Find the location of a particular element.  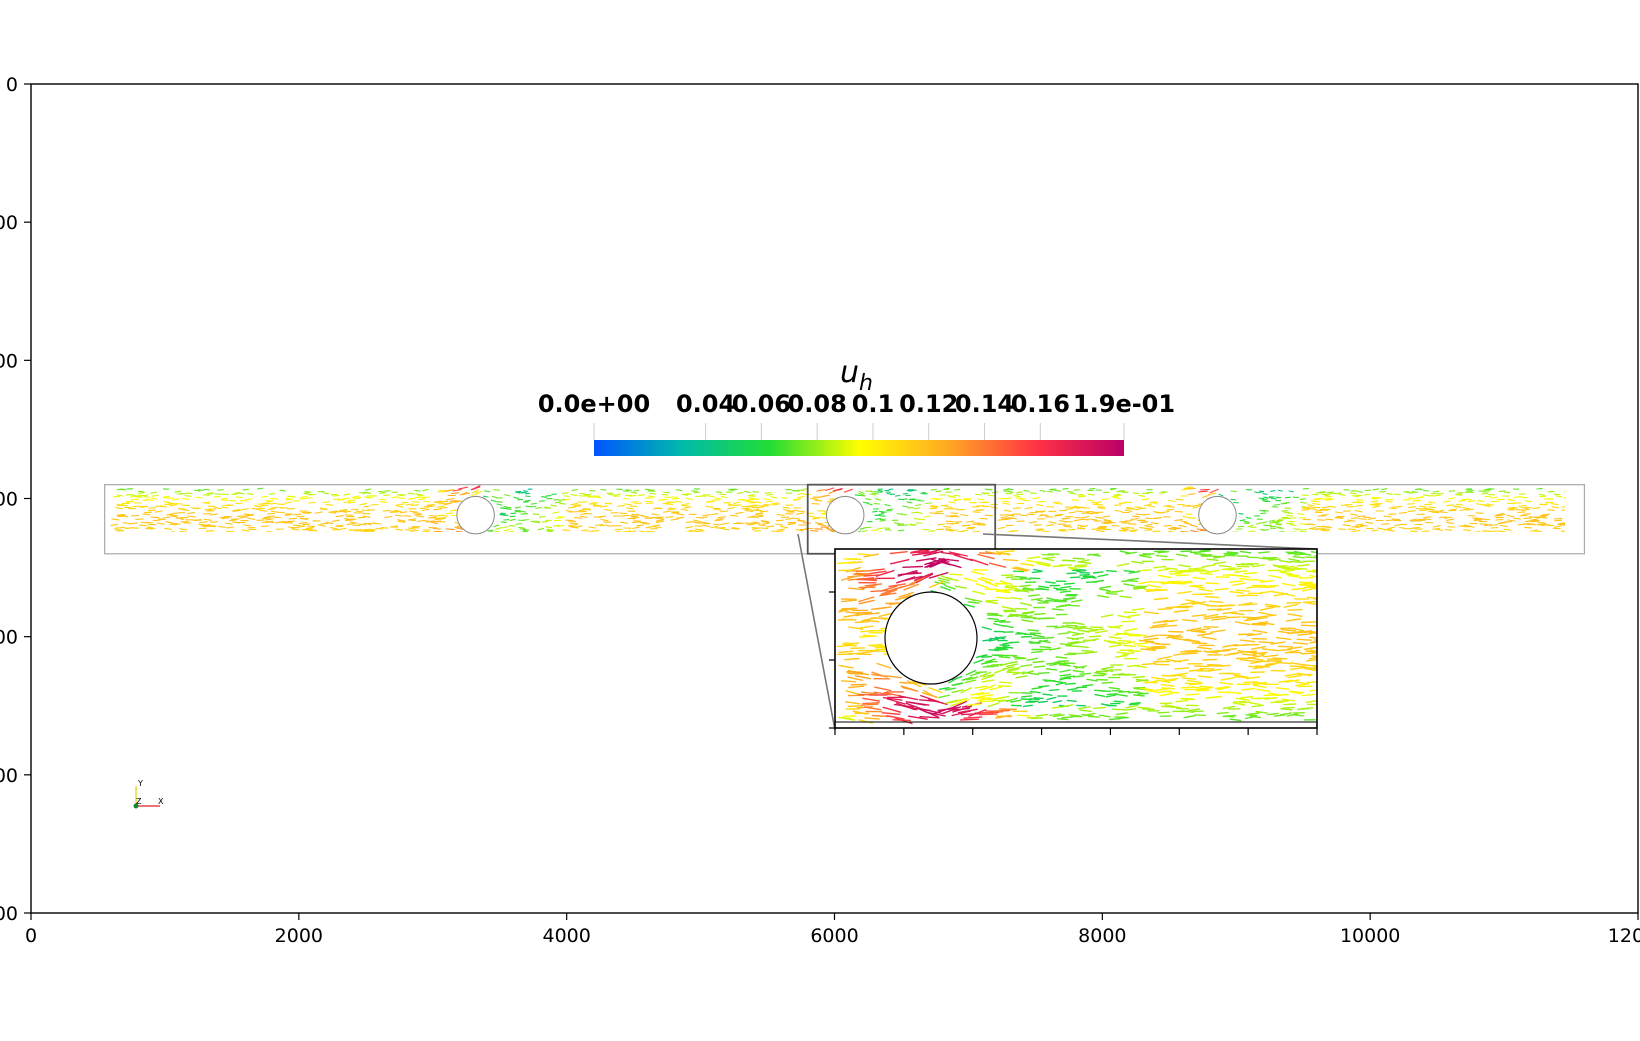

x-axis: 0 2000 4000 6000 8000 10000 12000 is located at coordinates (832, 930).